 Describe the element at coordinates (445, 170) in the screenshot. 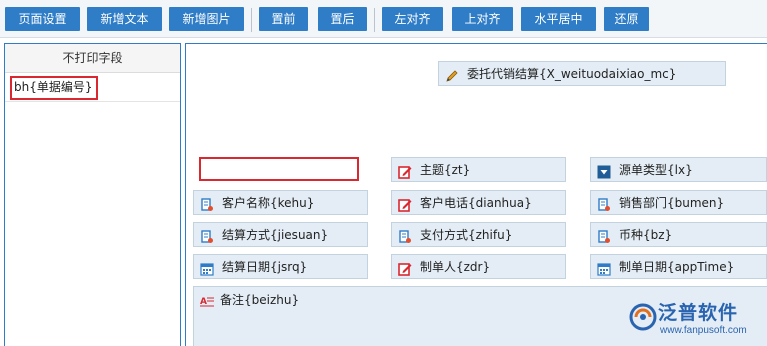

I see `field-theme-label: 主题{zt}` at that location.